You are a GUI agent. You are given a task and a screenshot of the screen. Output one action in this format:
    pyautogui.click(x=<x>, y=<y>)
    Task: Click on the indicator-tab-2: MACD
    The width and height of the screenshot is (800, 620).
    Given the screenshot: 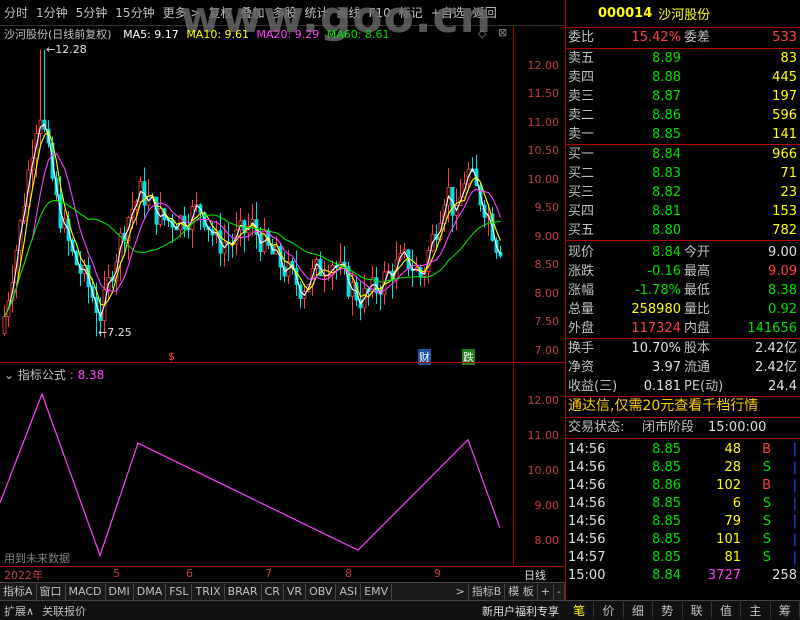 What is the action you would take?
    pyautogui.click(x=86, y=591)
    